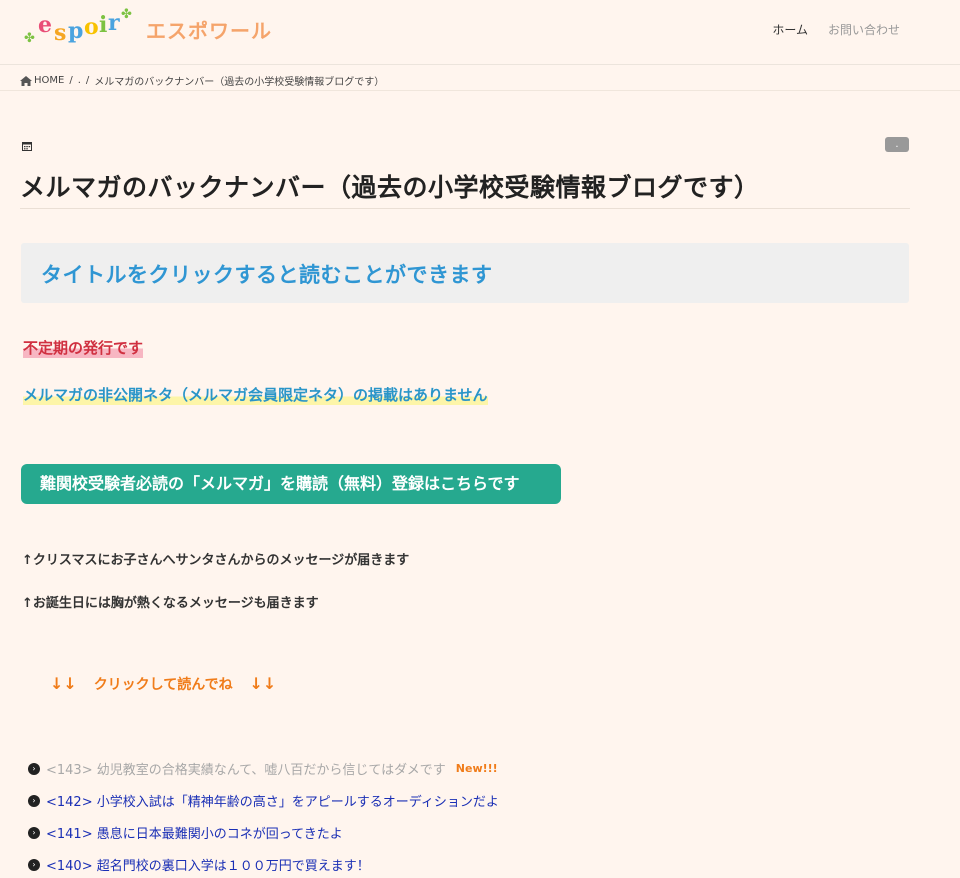  I want to click on nav-contact: お問い合わせ, so click(864, 29).